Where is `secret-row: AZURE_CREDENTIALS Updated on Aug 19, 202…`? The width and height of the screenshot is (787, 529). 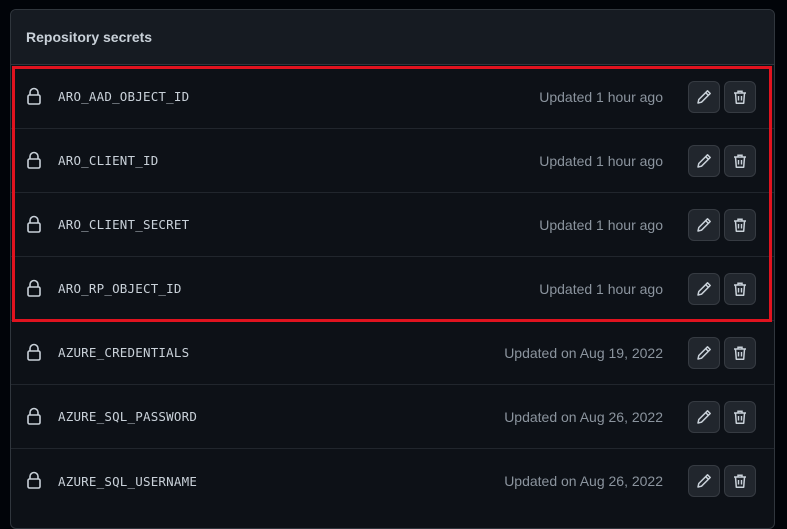
secret-row: AZURE_CREDENTIALS Updated on Aug 19, 202… is located at coordinates (392, 353).